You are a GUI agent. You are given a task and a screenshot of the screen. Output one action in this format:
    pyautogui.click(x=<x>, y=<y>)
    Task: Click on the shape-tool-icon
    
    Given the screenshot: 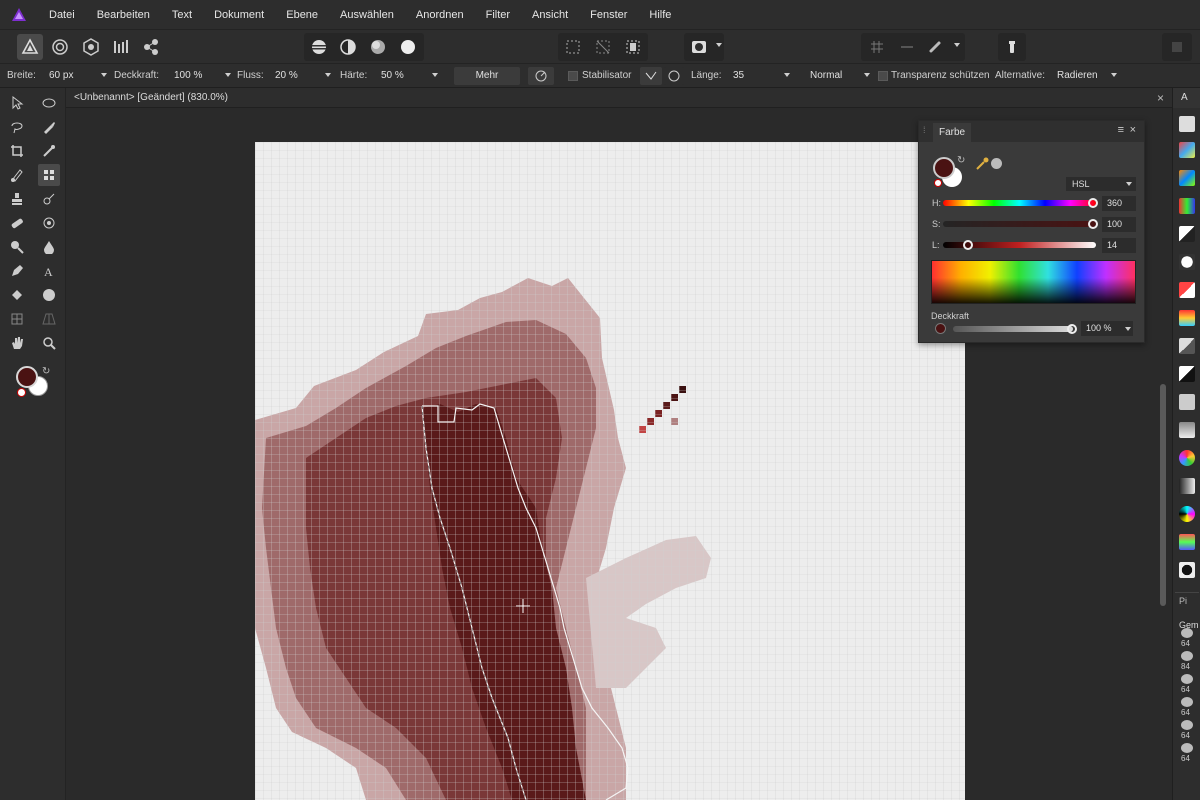 What is the action you would take?
    pyautogui.click(x=49, y=295)
    